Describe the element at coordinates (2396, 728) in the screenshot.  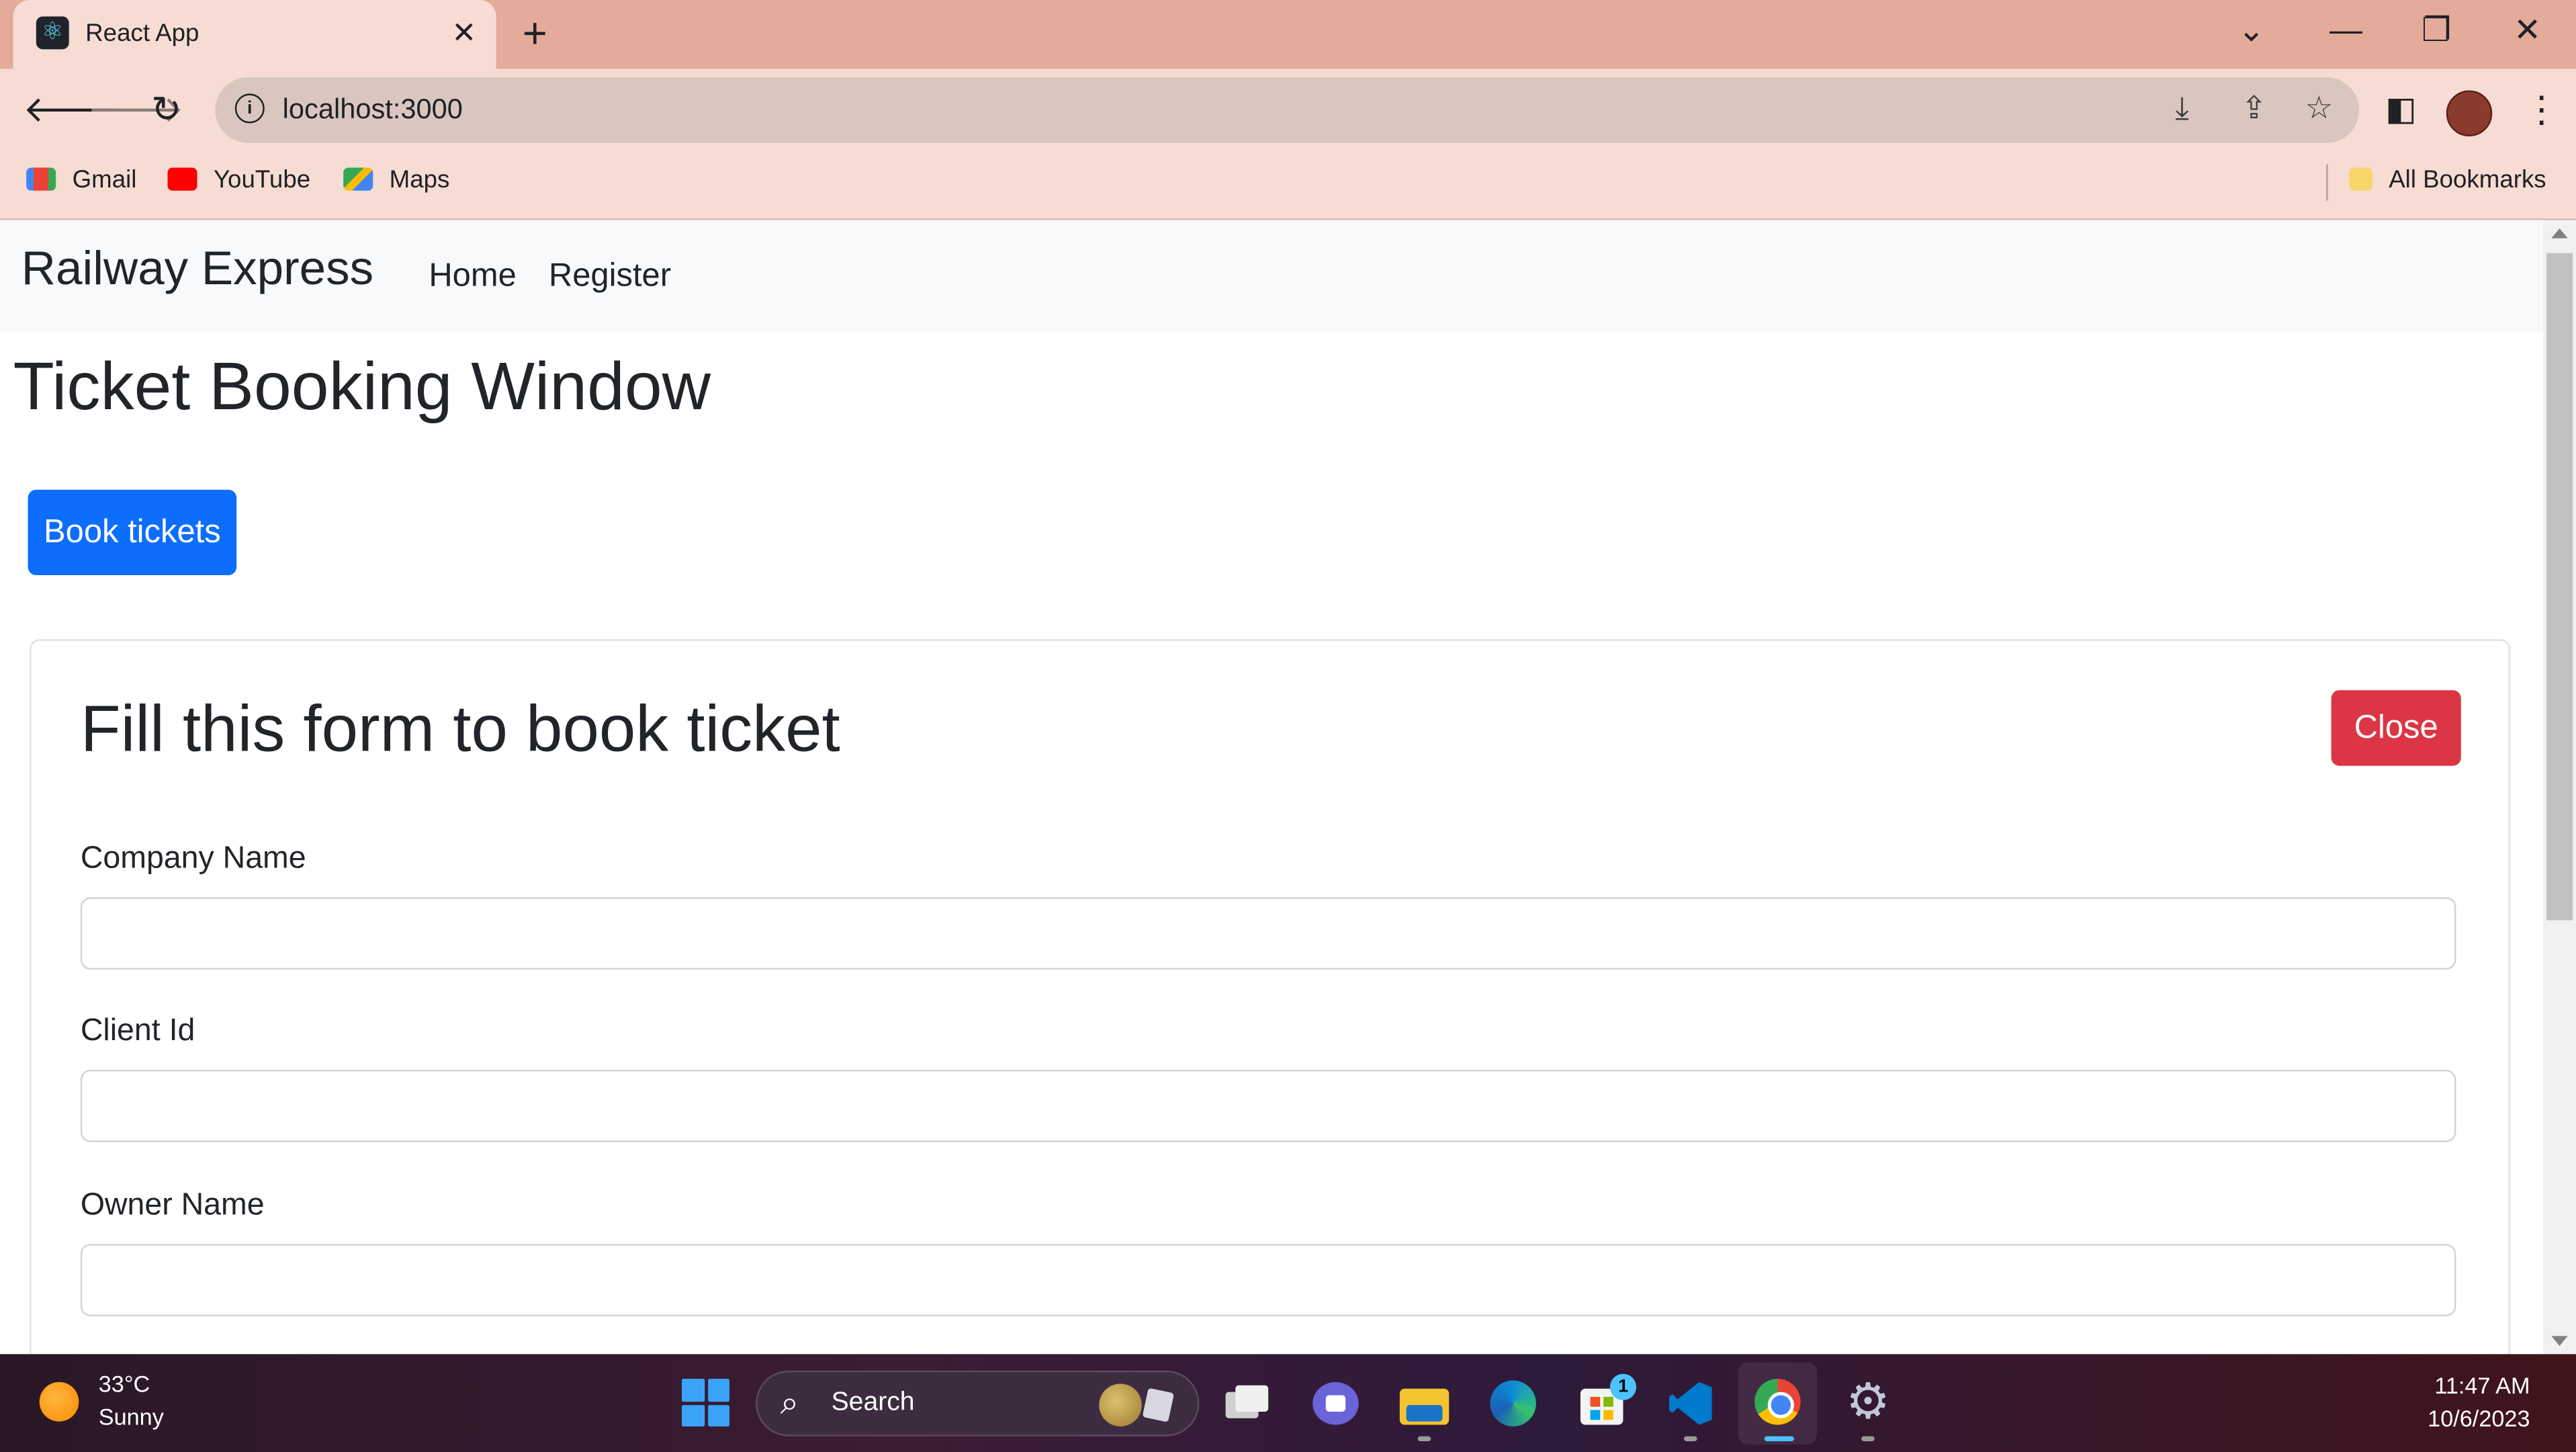
I see `close-button: Close` at that location.